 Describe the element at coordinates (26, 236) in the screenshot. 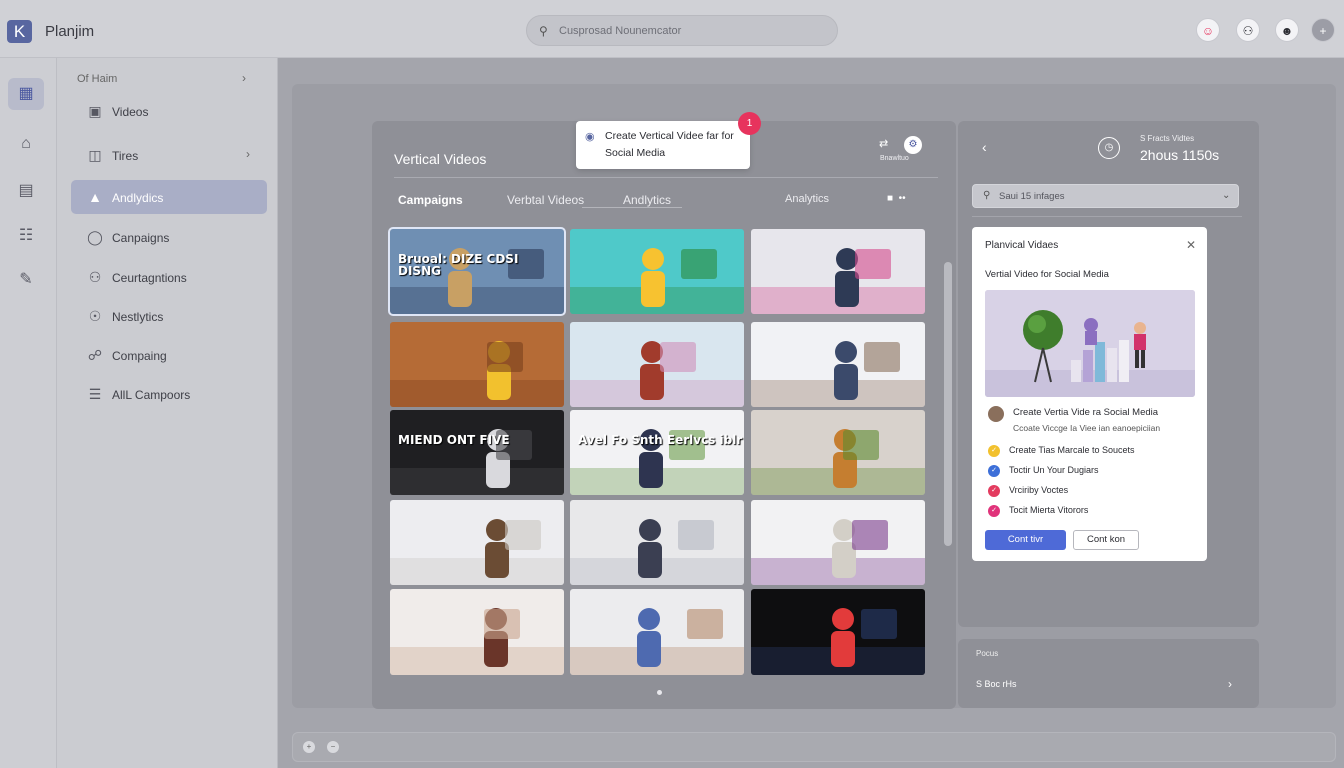

I see `table-icon: ☷` at that location.